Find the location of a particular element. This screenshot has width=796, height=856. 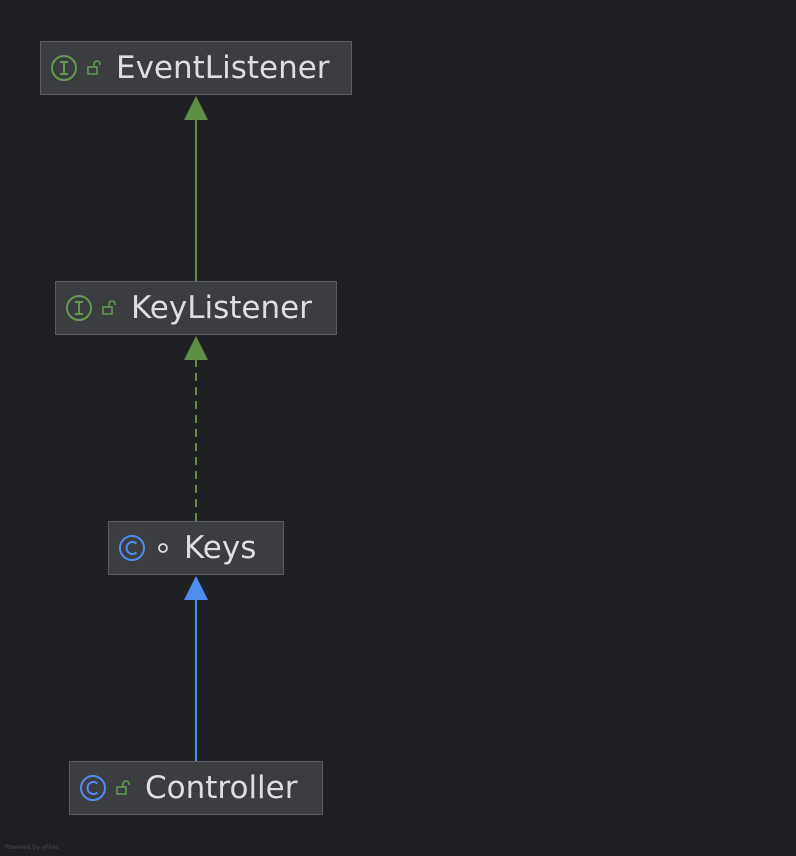

node-eventlistener: EventListener is located at coordinates (196, 68).